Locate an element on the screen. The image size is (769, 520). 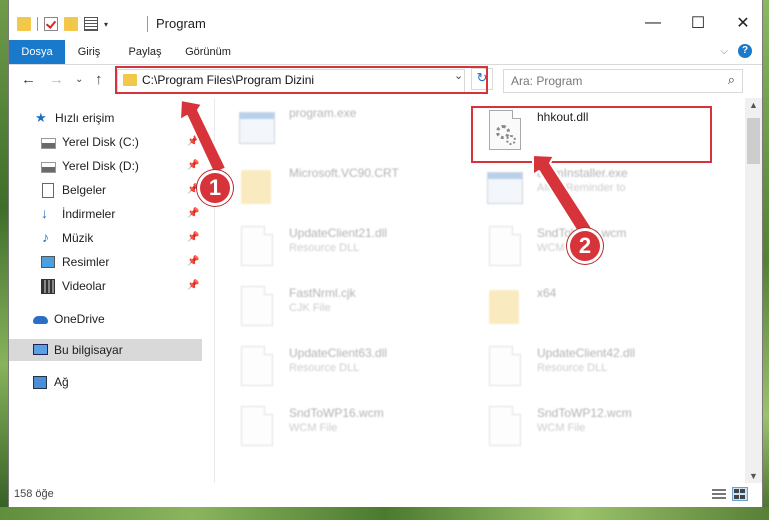
callout-step-1: 1 is located at coordinates (215, 188).